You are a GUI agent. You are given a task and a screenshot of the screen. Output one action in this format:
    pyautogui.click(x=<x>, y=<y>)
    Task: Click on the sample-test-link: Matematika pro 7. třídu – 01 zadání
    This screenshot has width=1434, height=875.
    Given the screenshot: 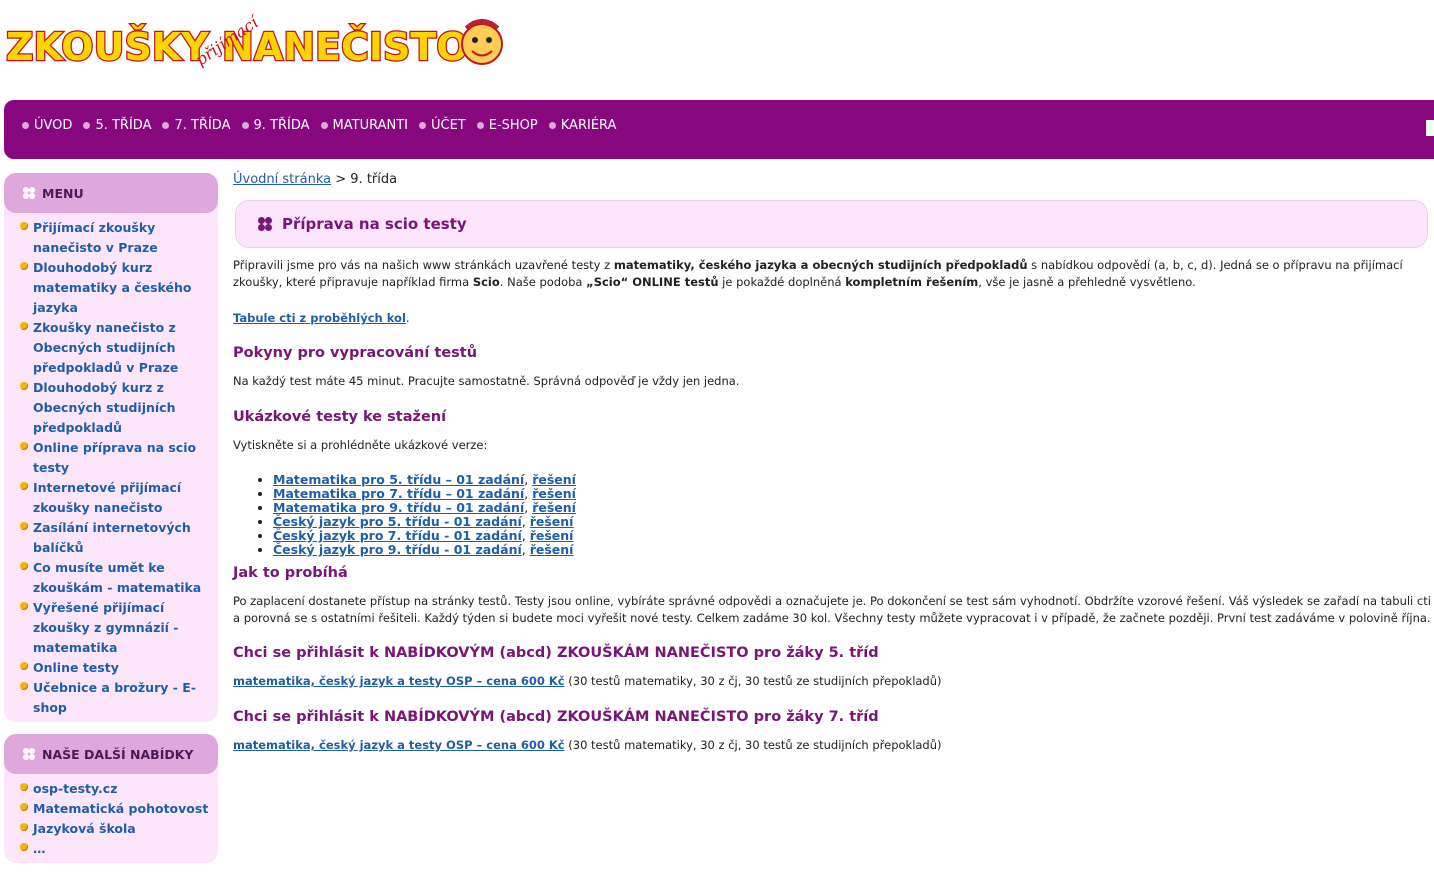 What is the action you would take?
    pyautogui.click(x=398, y=493)
    